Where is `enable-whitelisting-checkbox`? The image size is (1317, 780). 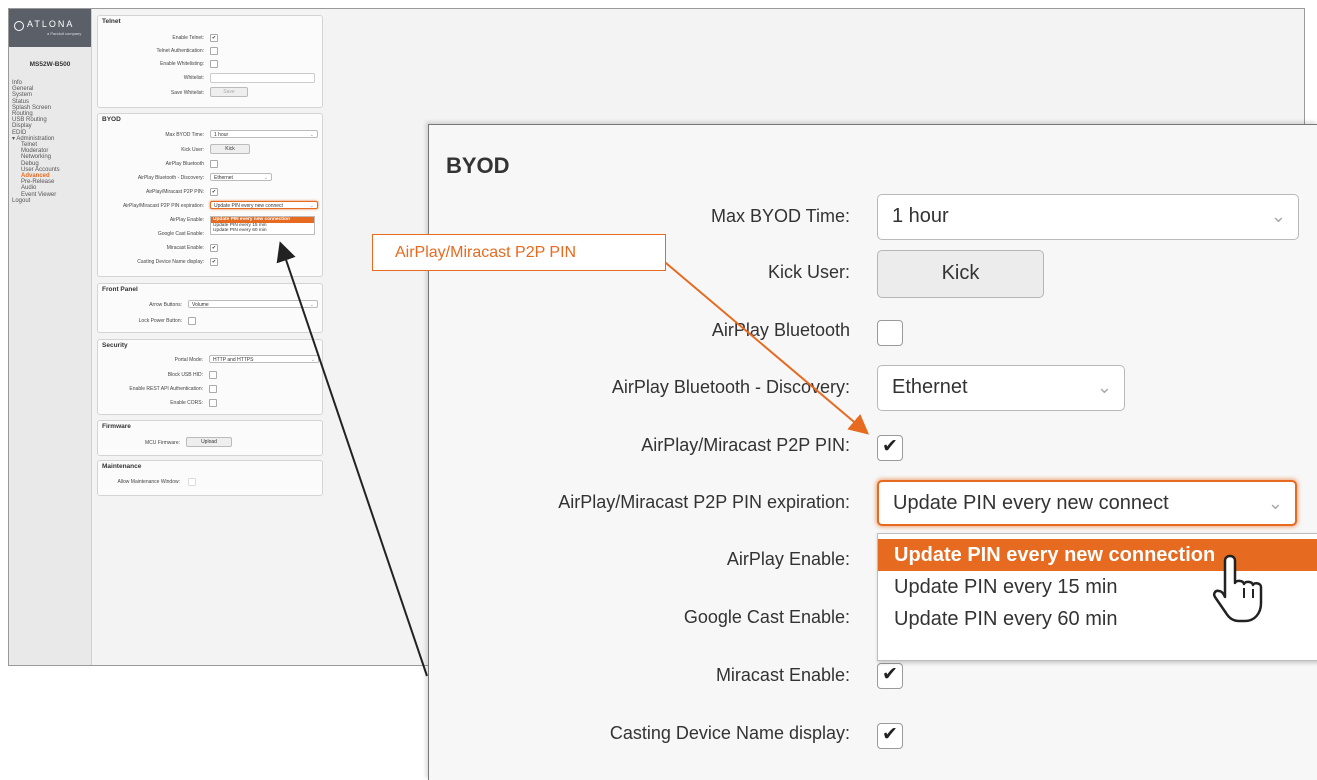 enable-whitelisting-checkbox is located at coordinates (214, 64).